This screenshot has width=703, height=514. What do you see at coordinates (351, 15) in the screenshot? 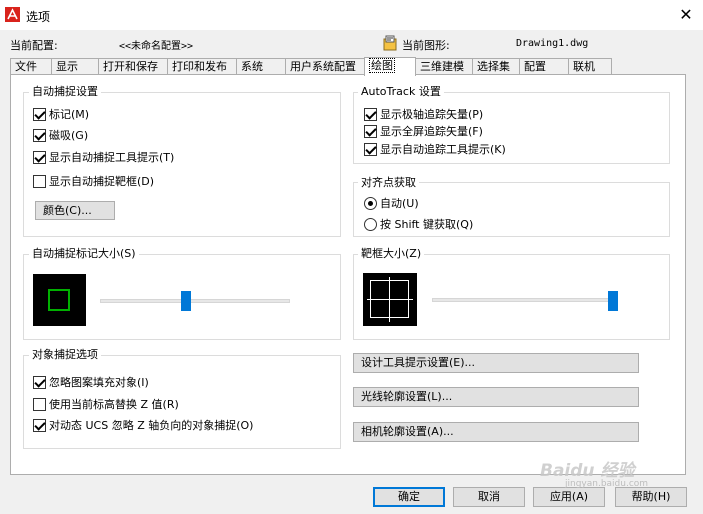
I see `title-bar` at bounding box center [351, 15].